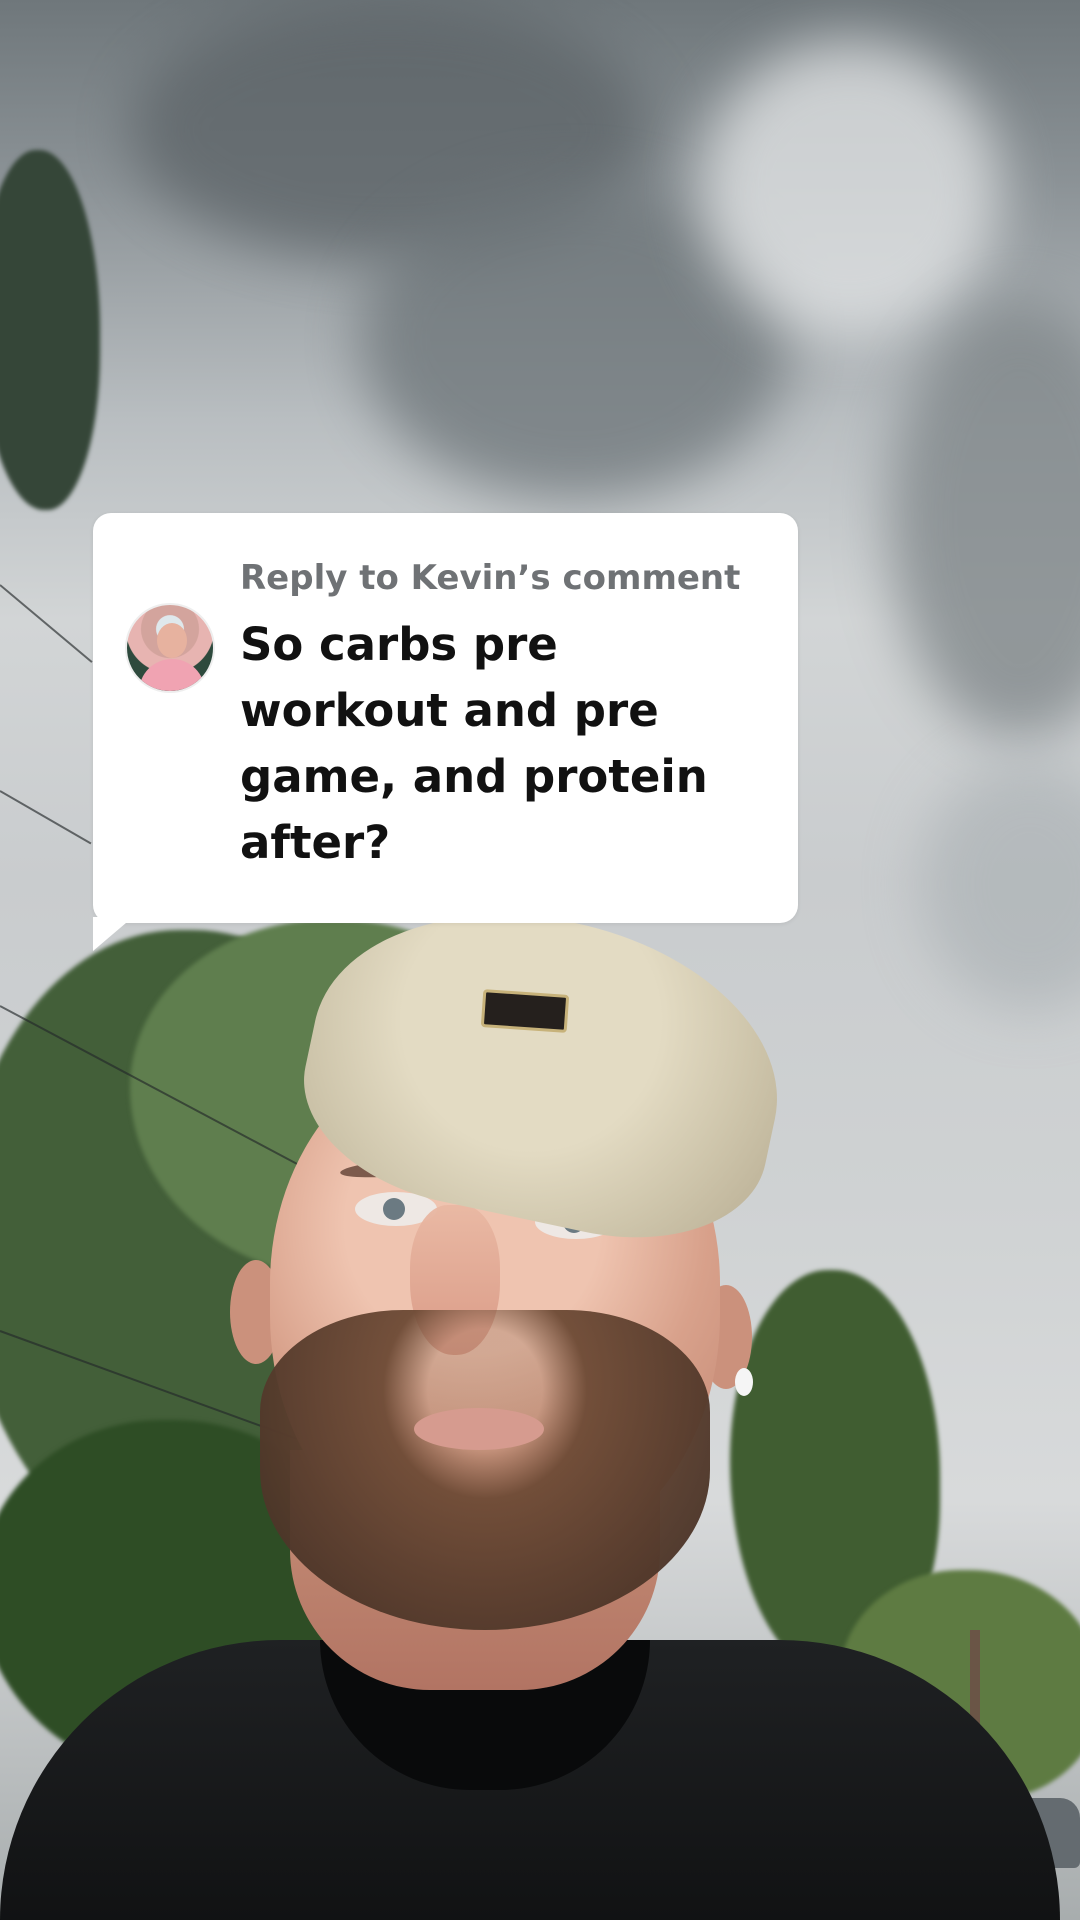  I want to click on comment-reply-tail, so click(113, 934).